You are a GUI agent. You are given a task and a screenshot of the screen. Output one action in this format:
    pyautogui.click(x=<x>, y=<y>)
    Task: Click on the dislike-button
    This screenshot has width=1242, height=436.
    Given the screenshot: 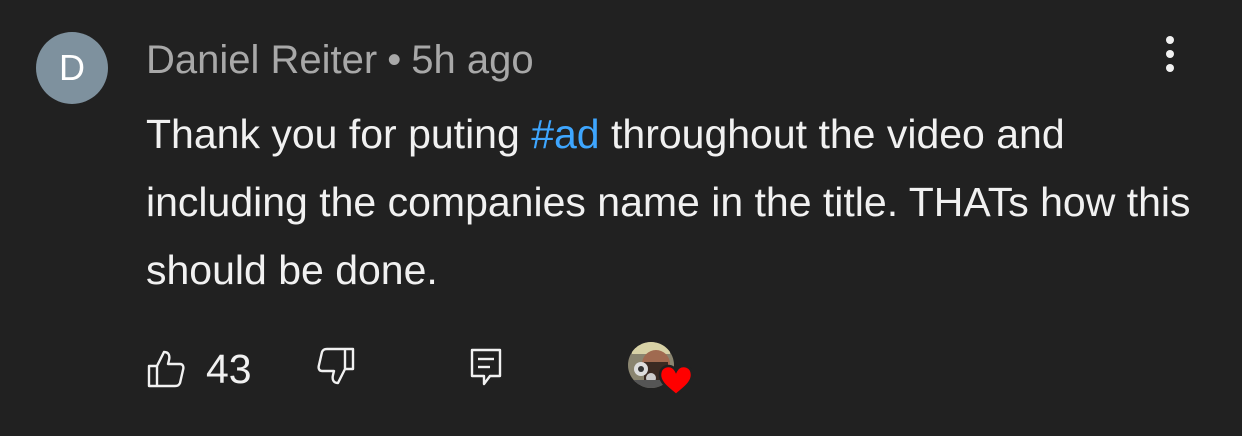 What is the action you would take?
    pyautogui.click(x=336, y=366)
    